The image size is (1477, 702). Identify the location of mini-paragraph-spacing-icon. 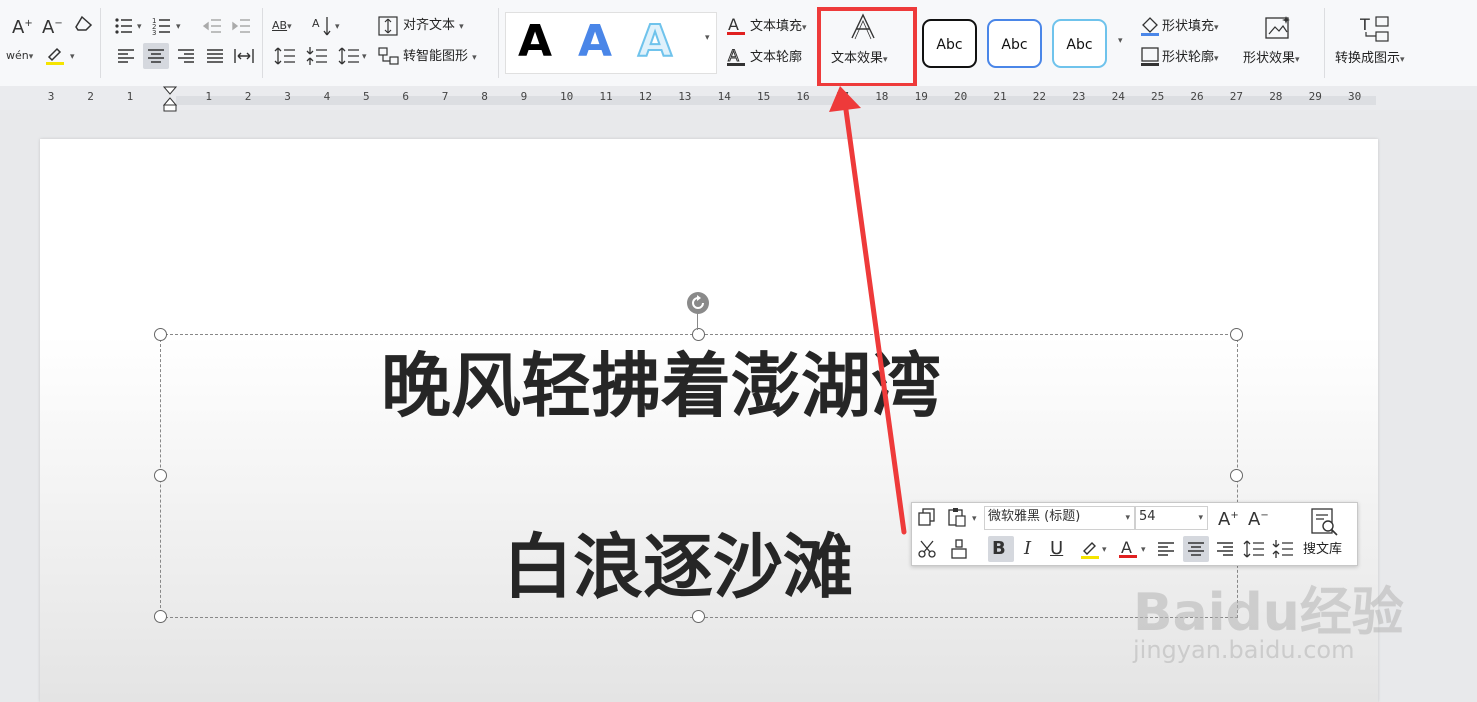
(1283, 551).